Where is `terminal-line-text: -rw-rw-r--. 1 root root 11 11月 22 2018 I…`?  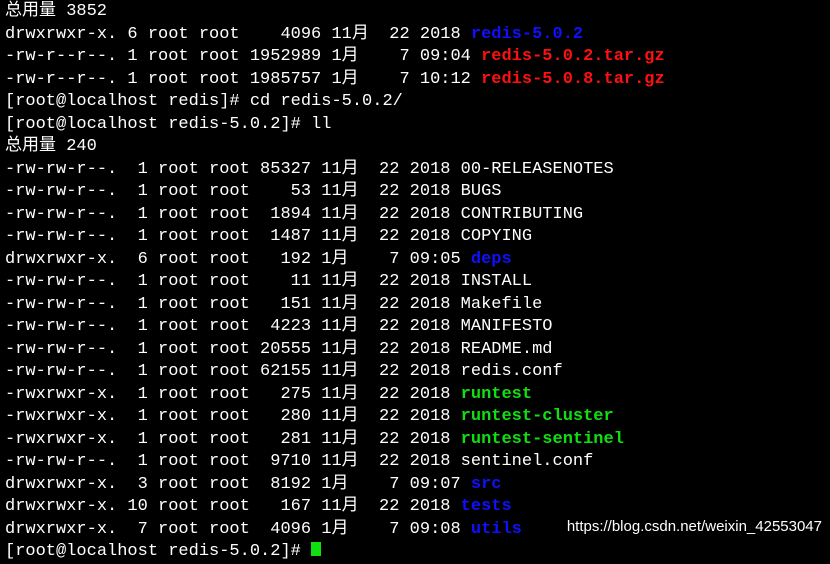 terminal-line-text: -rw-rw-r--. 1 root root 11 11月 22 2018 I… is located at coordinates (269, 281).